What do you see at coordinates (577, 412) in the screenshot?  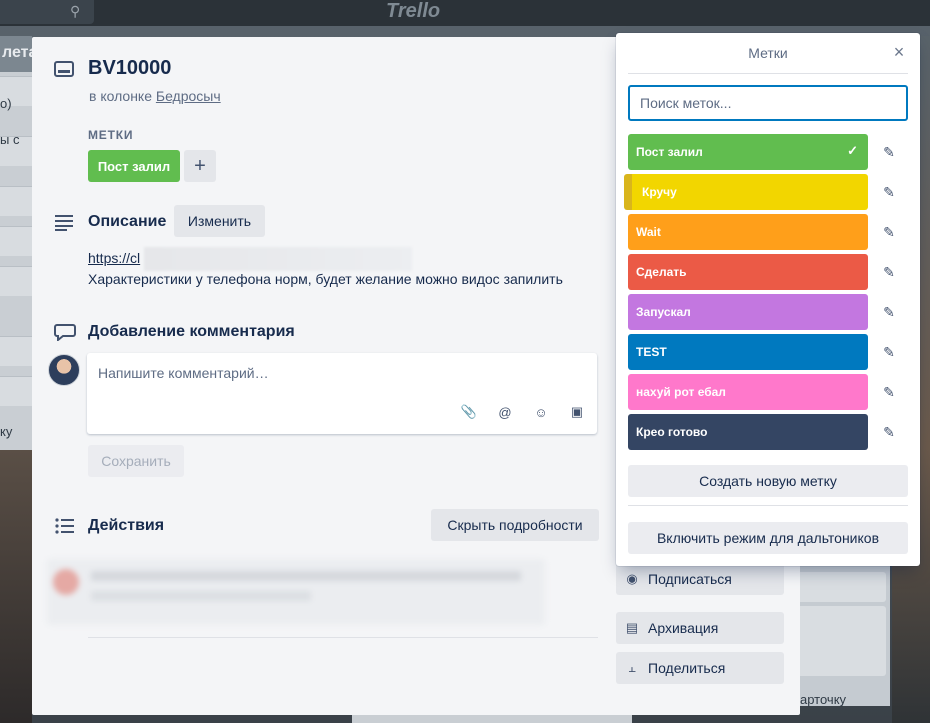 I see `card-icon: ▣` at bounding box center [577, 412].